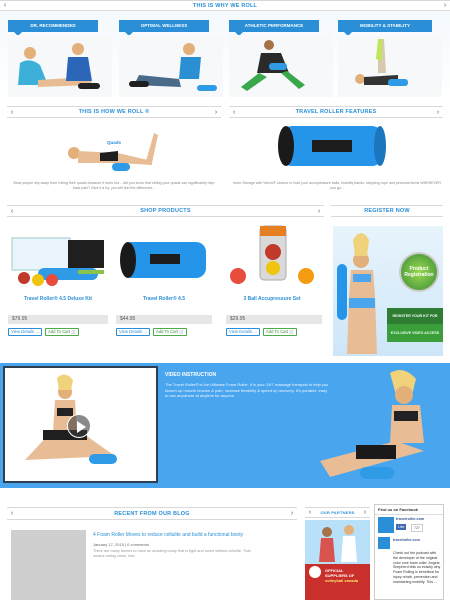 The width and height of the screenshot is (450, 600). Describe the element at coordinates (272, 257) in the screenshot. I see `product-image-ball-set` at that location.